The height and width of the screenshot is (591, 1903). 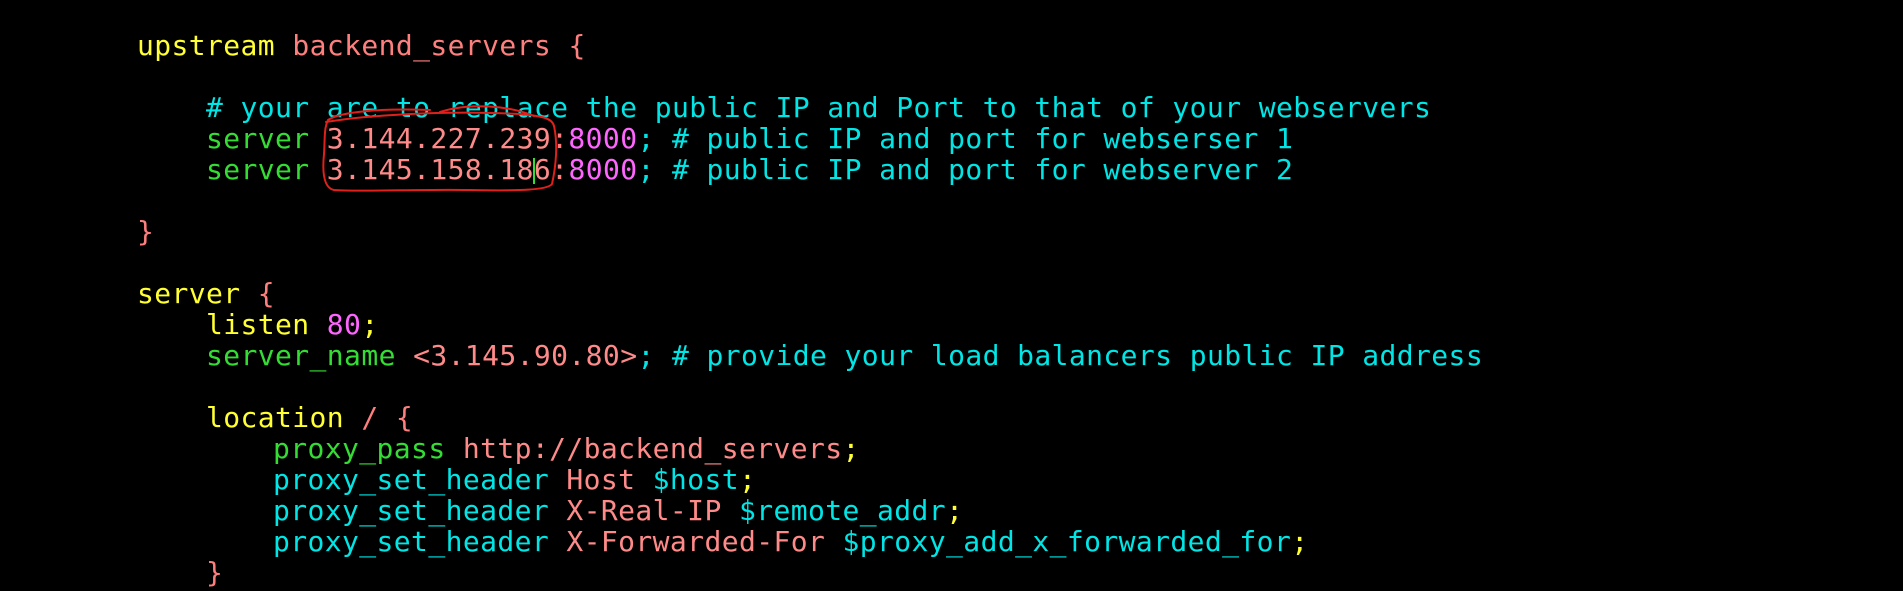 I want to click on code-line-18: }, so click(x=1007, y=572).